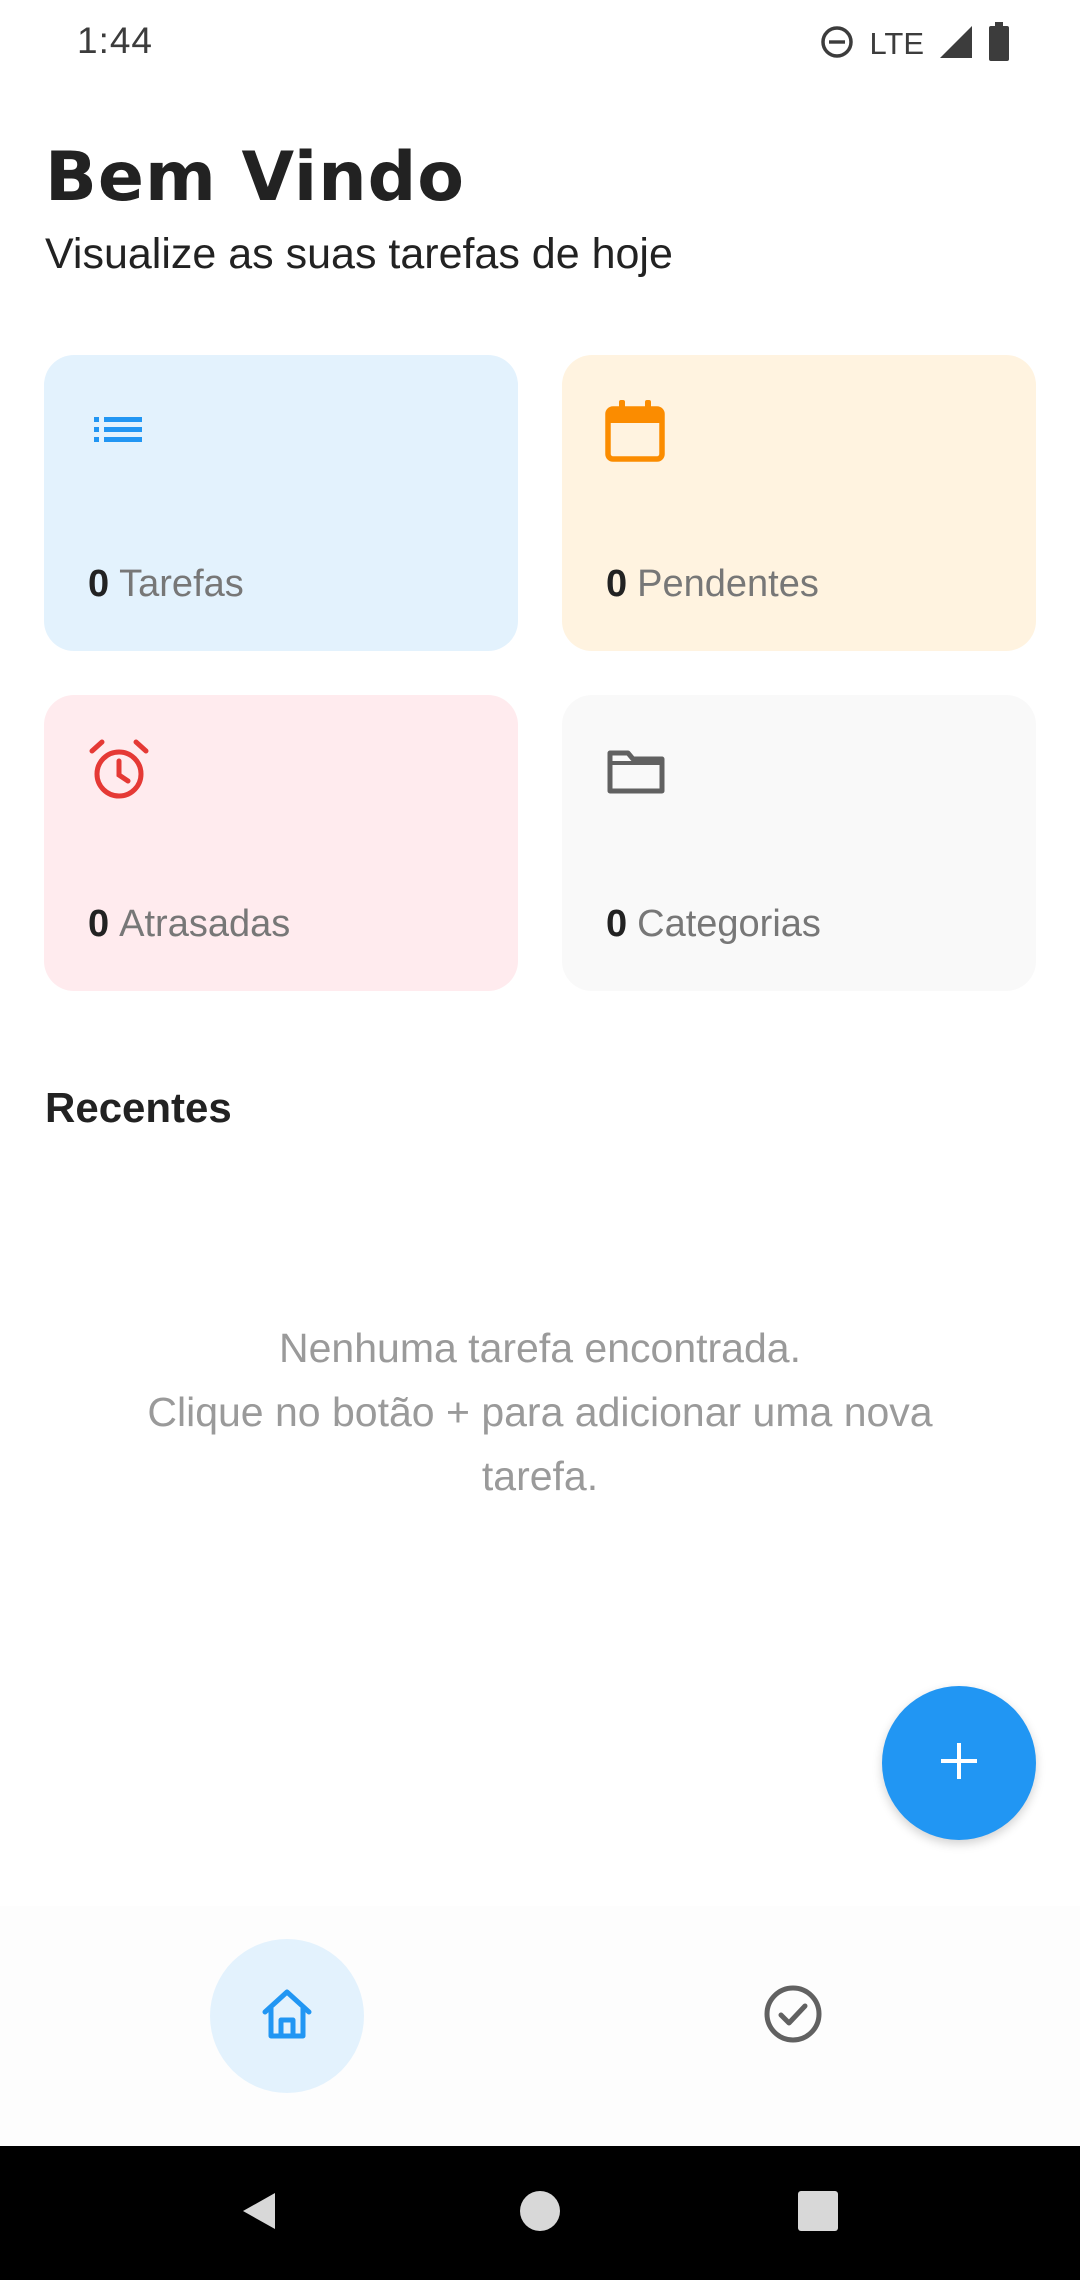  I want to click on system-home-button, so click(540, 2213).